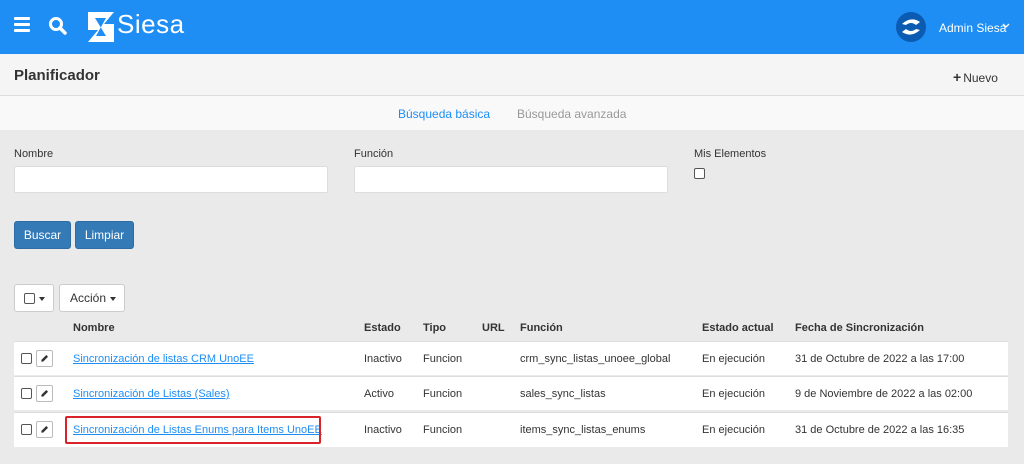 The image size is (1024, 464). Describe the element at coordinates (29, 299) in the screenshot. I see `select-all-checkbox` at that location.